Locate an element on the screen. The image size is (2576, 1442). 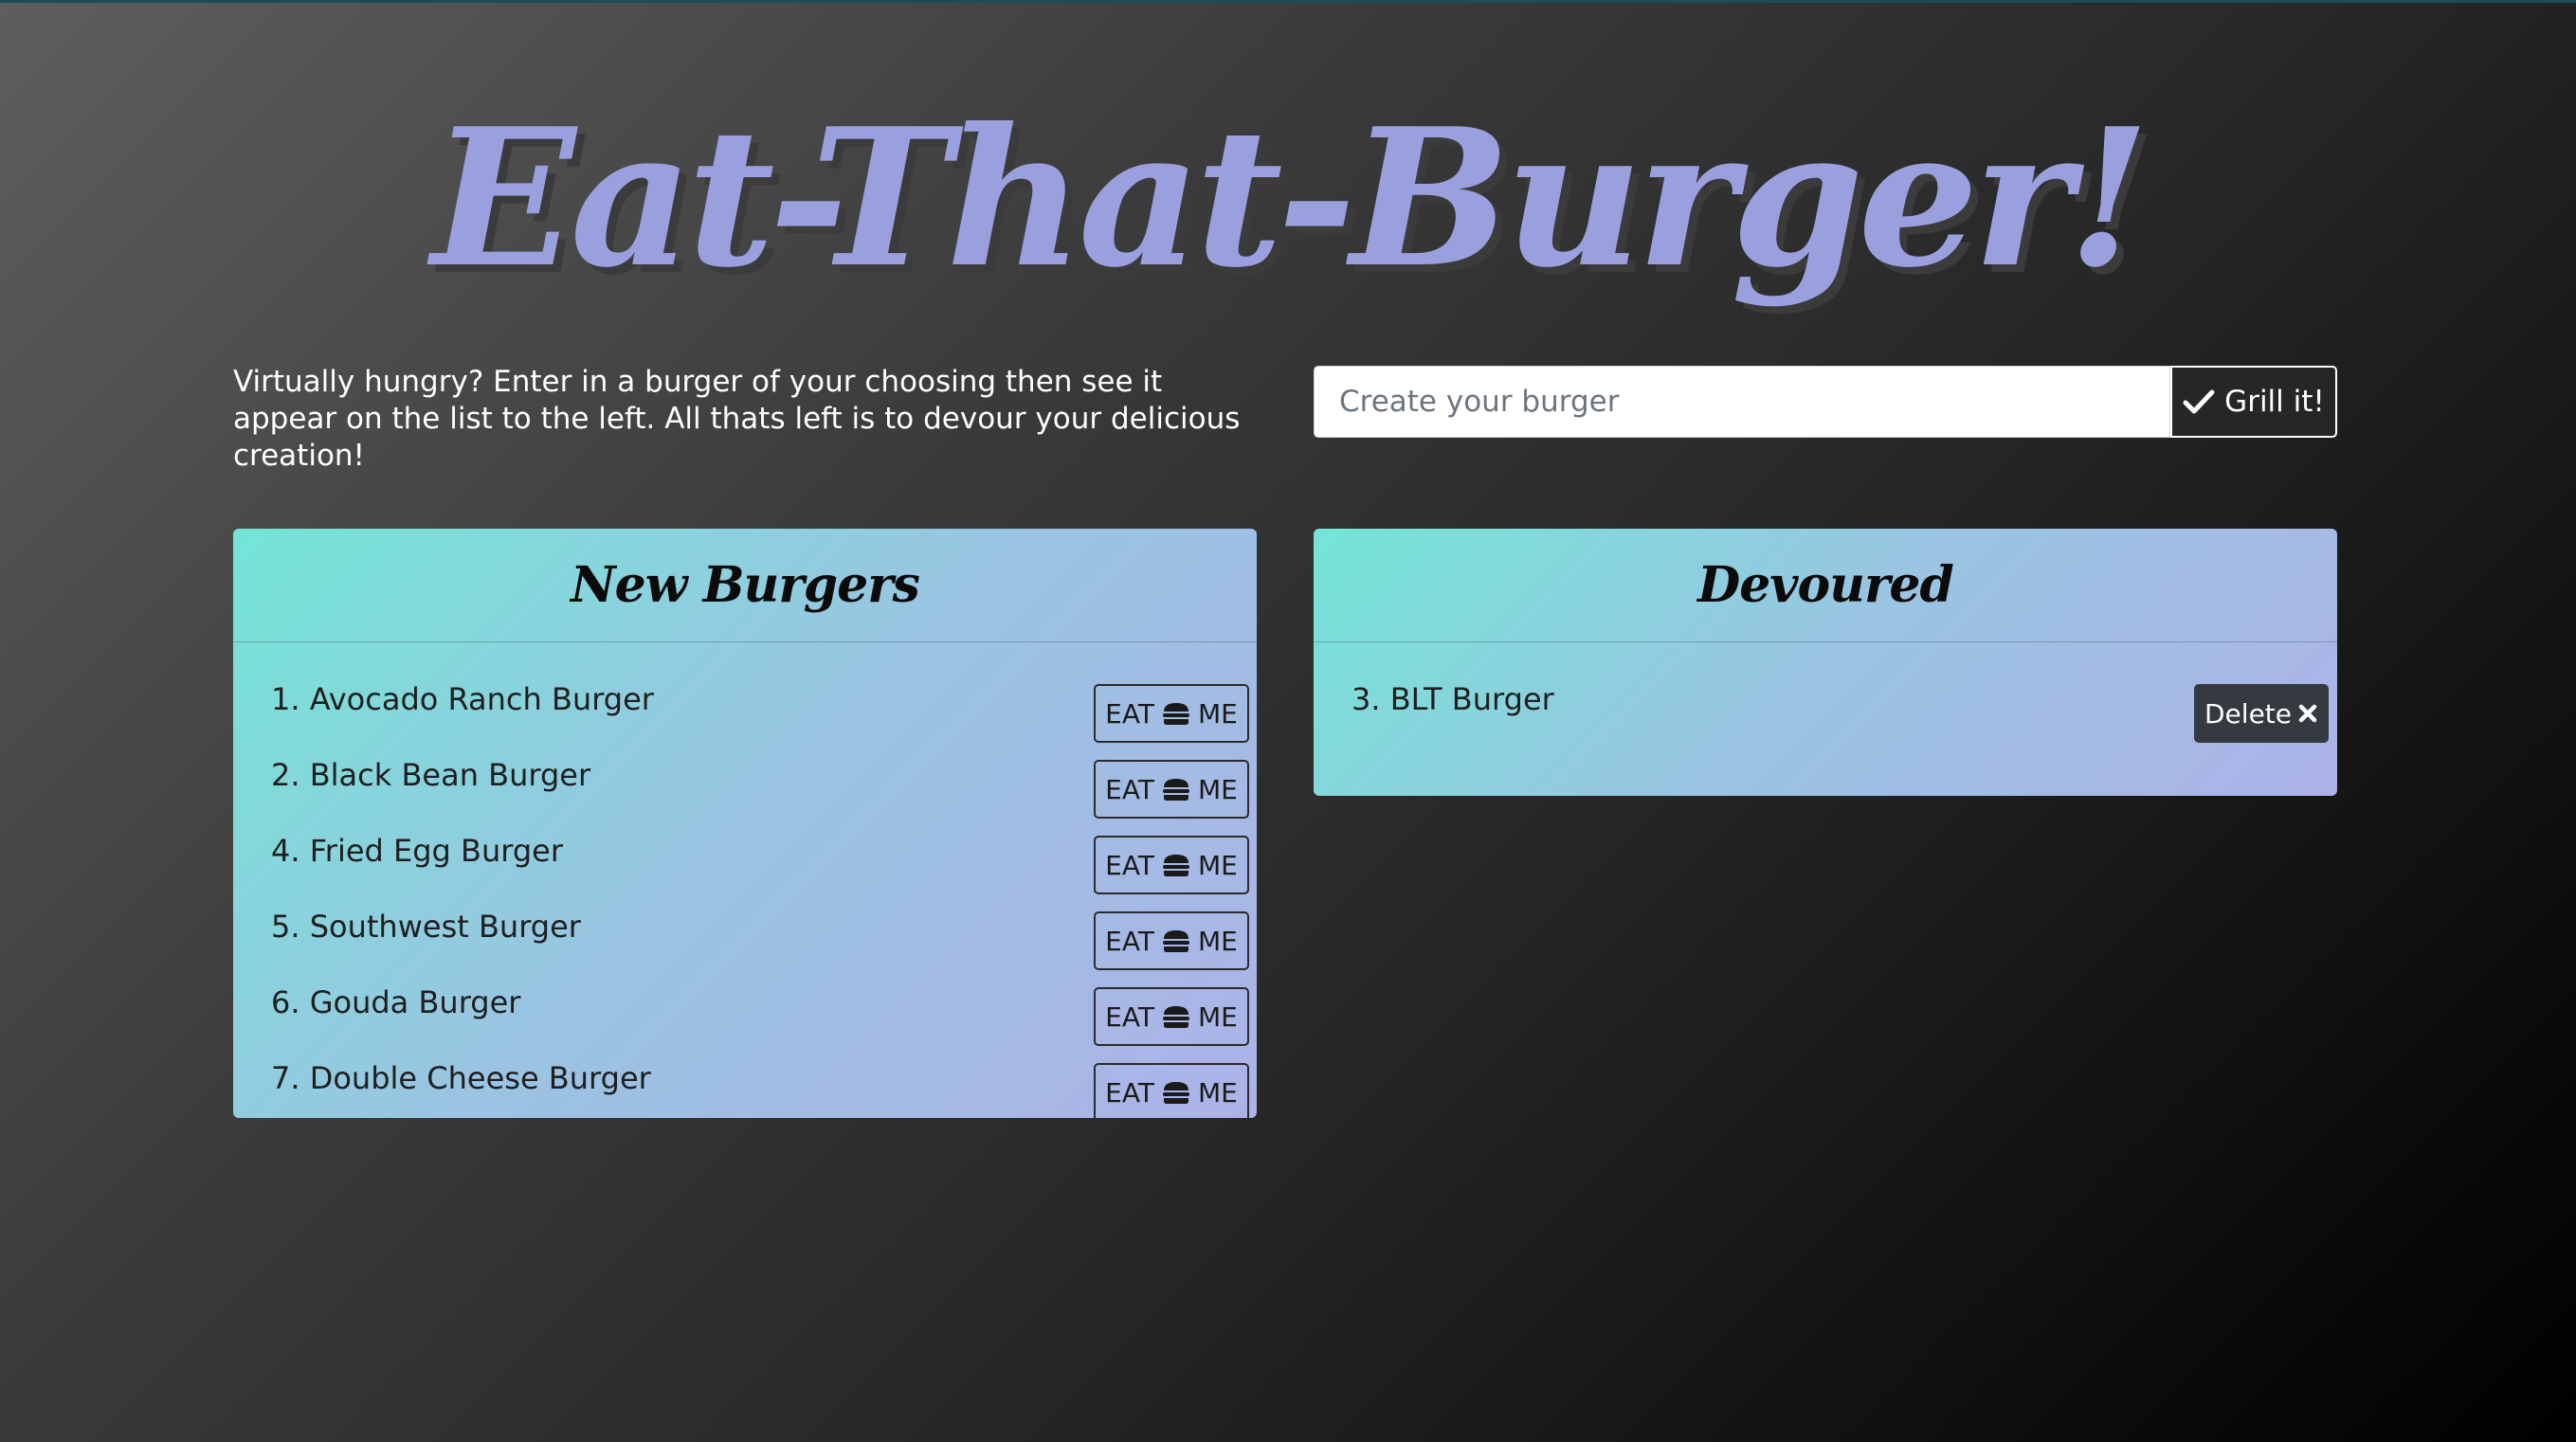
delete-label: Delete is located at coordinates (2248, 713).